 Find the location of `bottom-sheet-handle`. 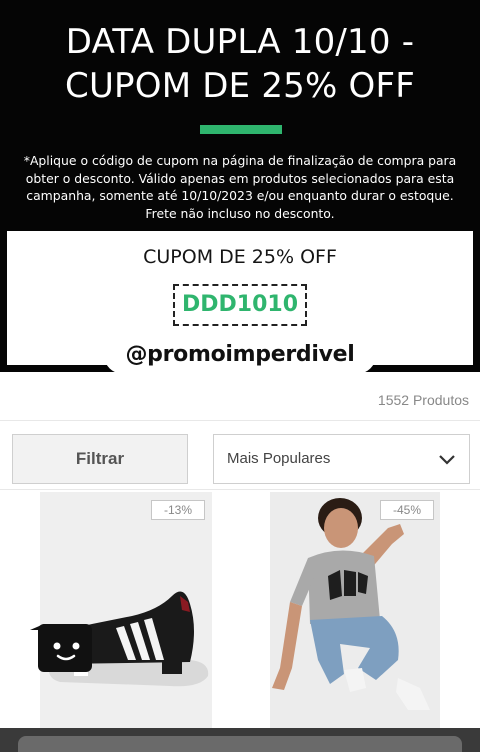

bottom-sheet-handle is located at coordinates (240, 744).